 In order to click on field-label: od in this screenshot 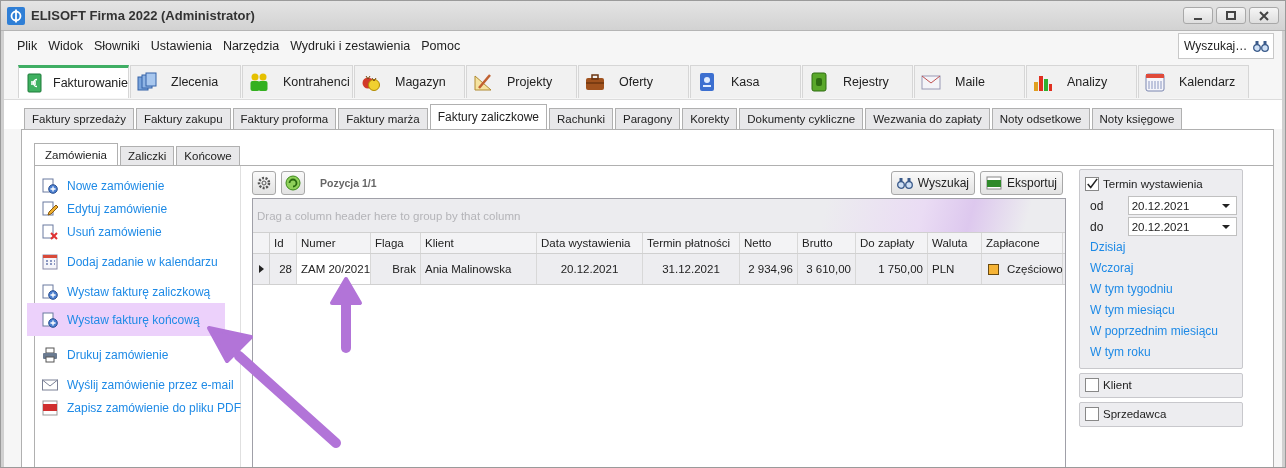, I will do `click(1097, 205)`.